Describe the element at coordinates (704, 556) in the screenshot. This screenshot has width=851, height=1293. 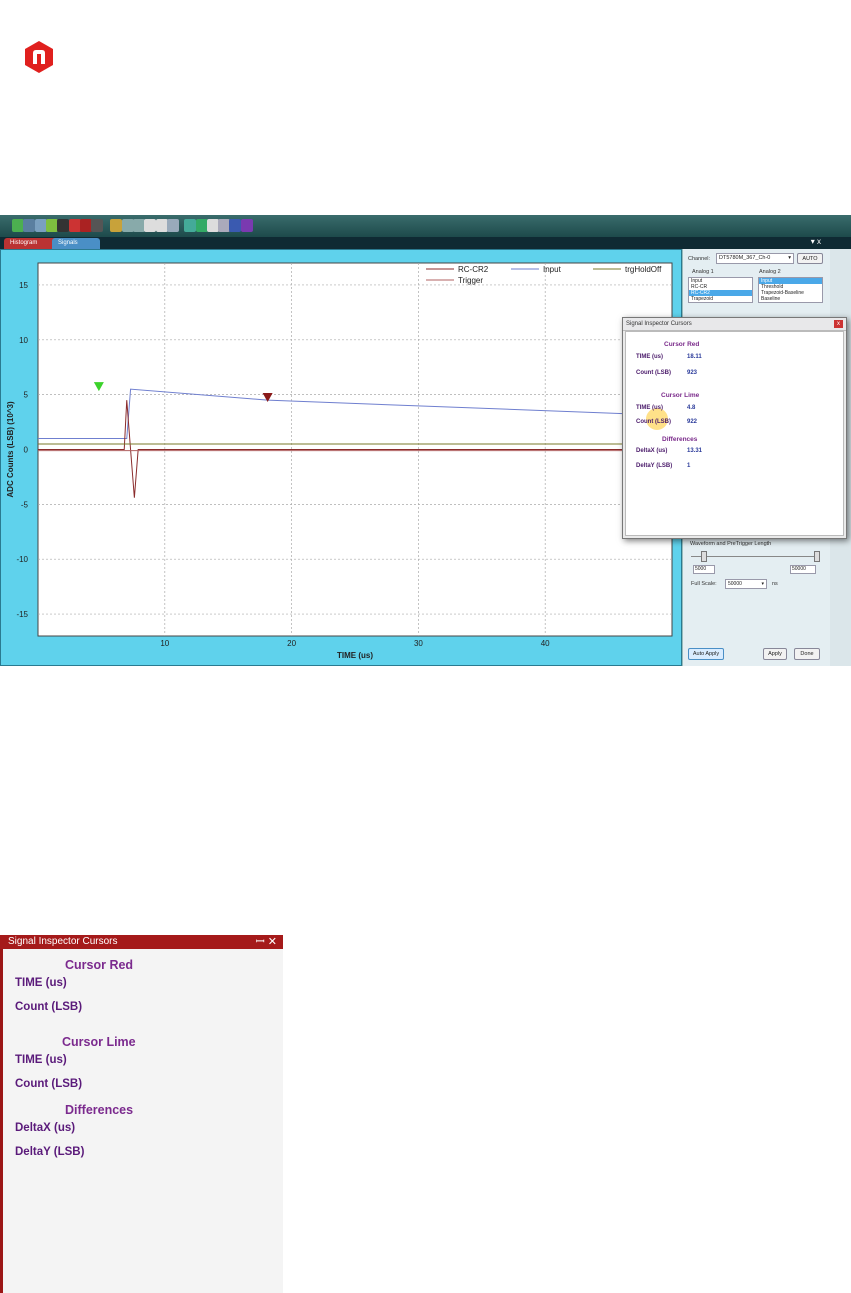
I see `waveform-slider-left-thumb` at that location.